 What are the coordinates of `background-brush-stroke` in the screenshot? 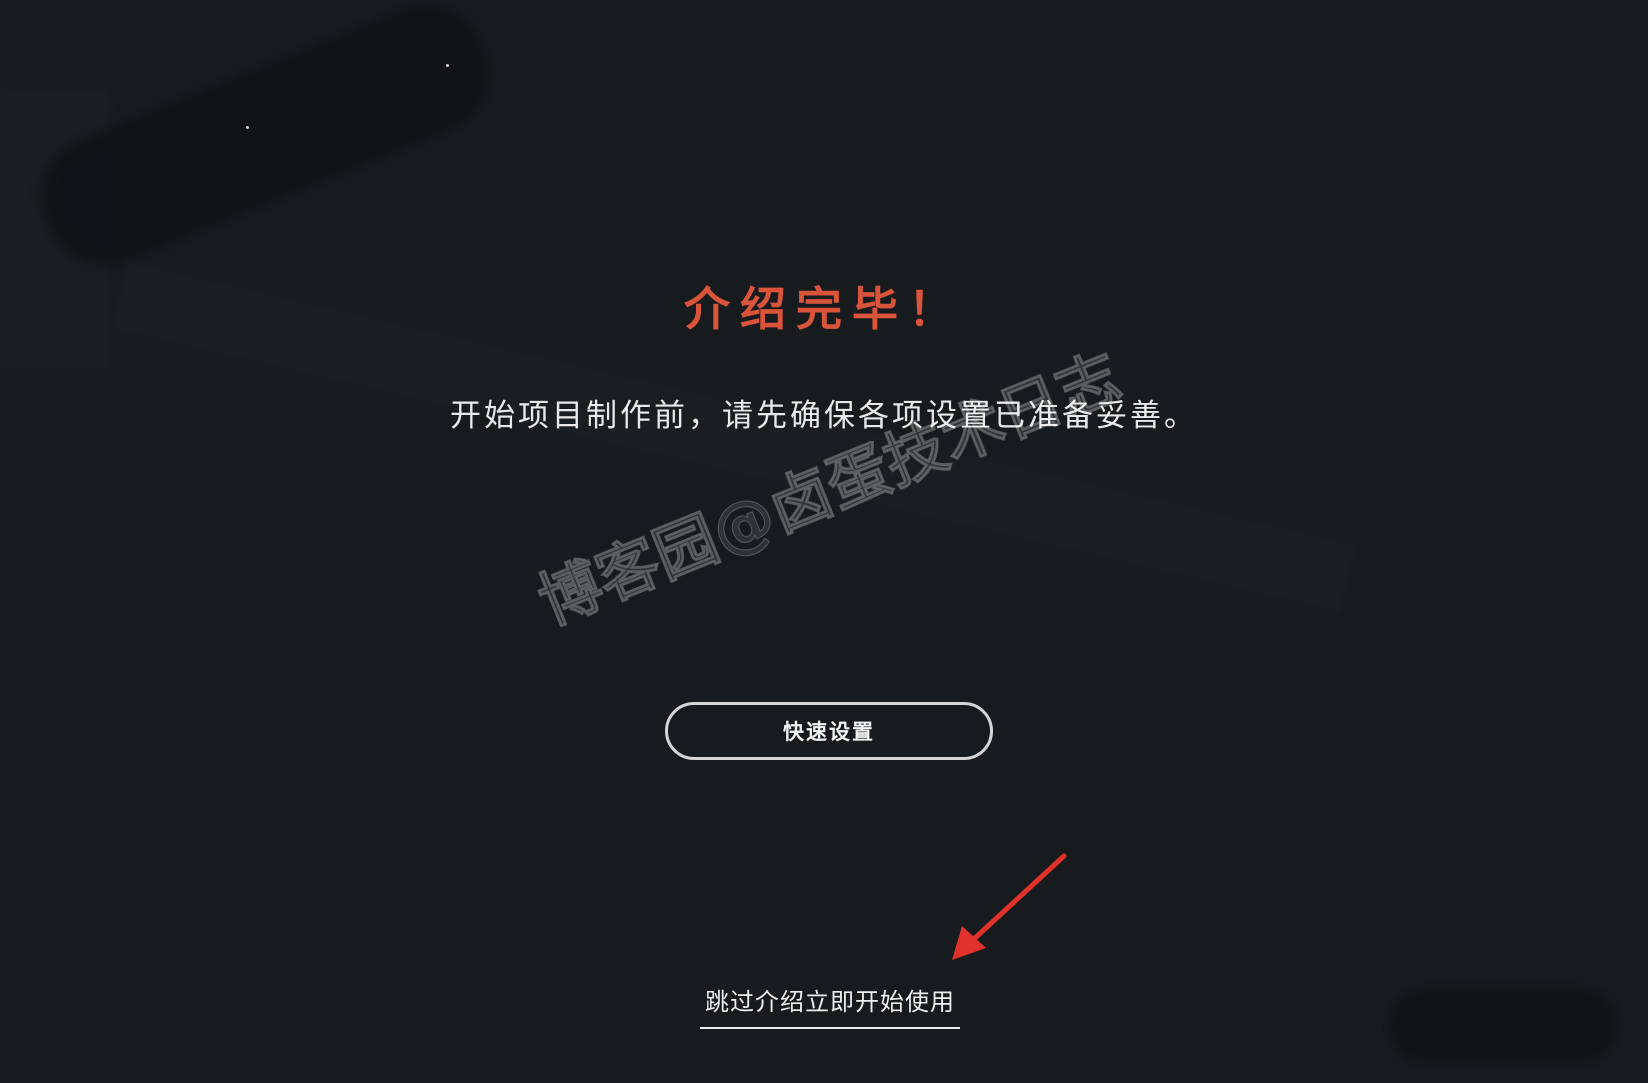 It's located at (265, 142).